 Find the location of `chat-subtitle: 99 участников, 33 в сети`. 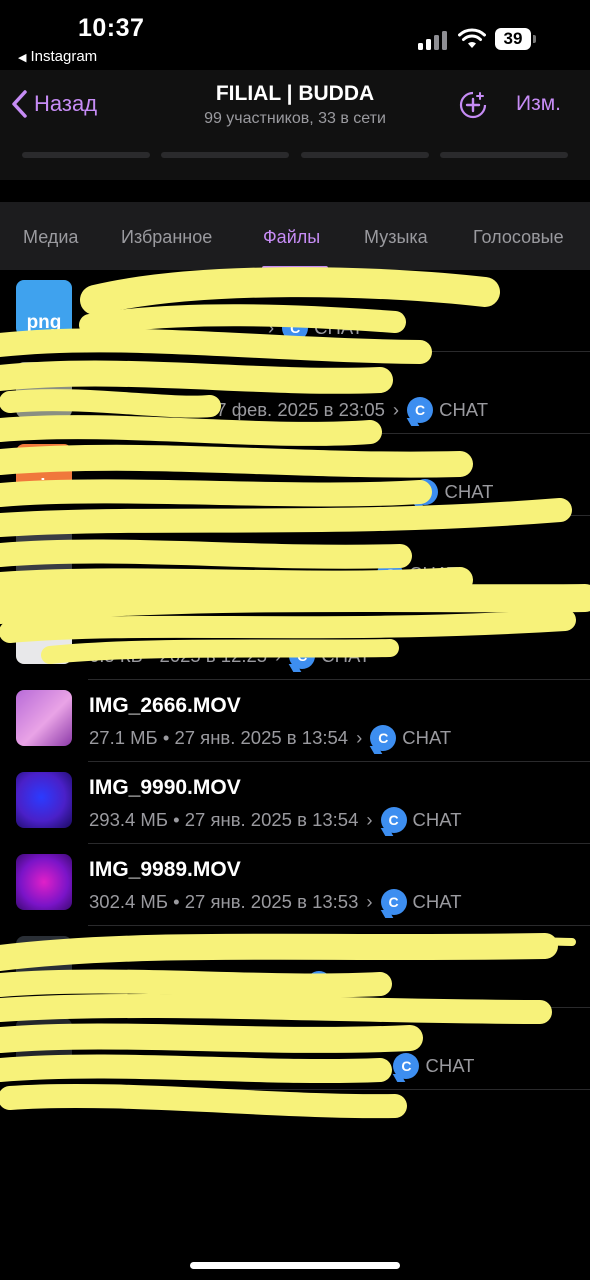

chat-subtitle: 99 участников, 33 в сети is located at coordinates (295, 118).